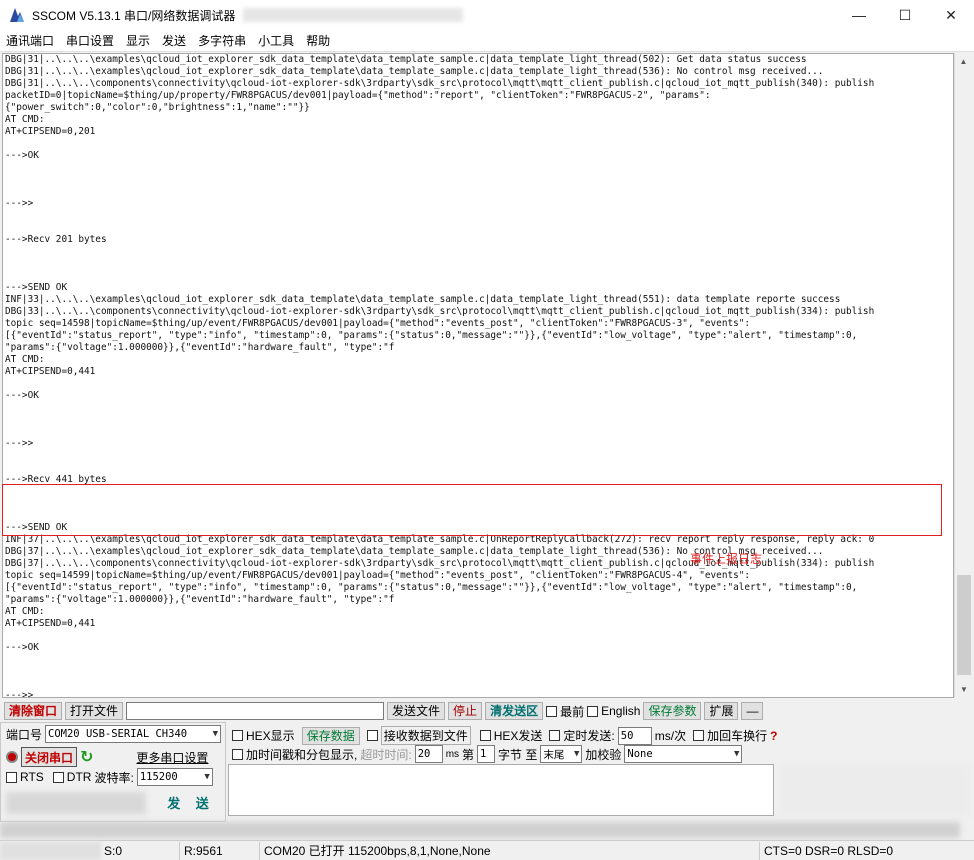 The height and width of the screenshot is (860, 974). I want to click on clear-send-button: 清发送区, so click(514, 711).